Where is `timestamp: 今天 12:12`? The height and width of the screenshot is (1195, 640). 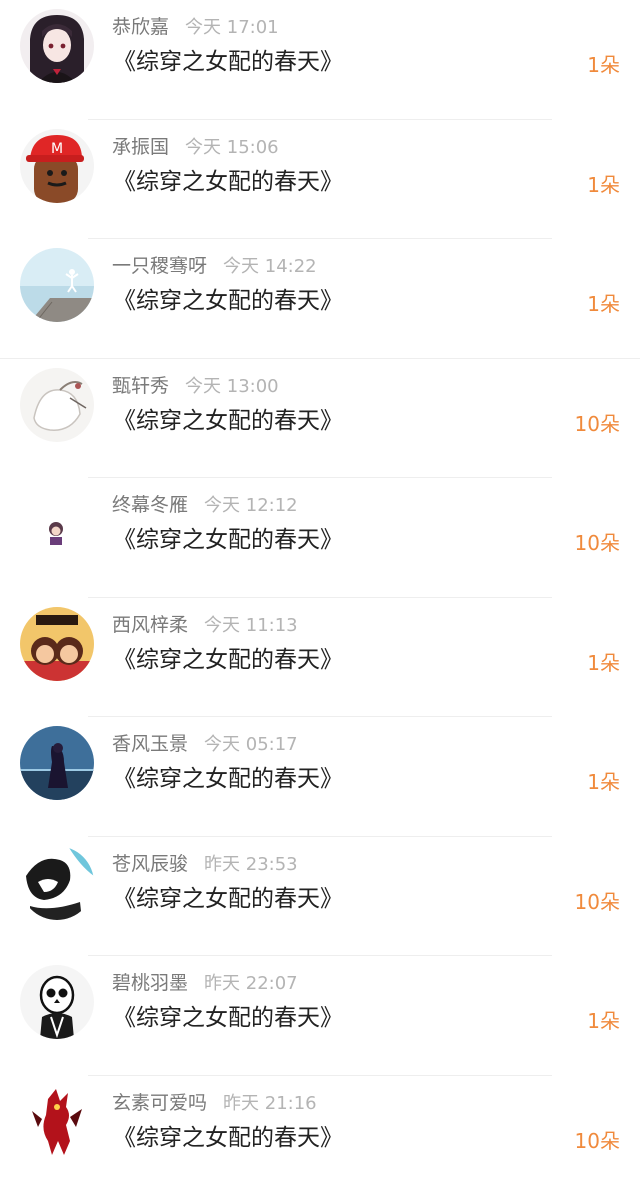
timestamp: 今天 12:12 is located at coordinates (251, 505).